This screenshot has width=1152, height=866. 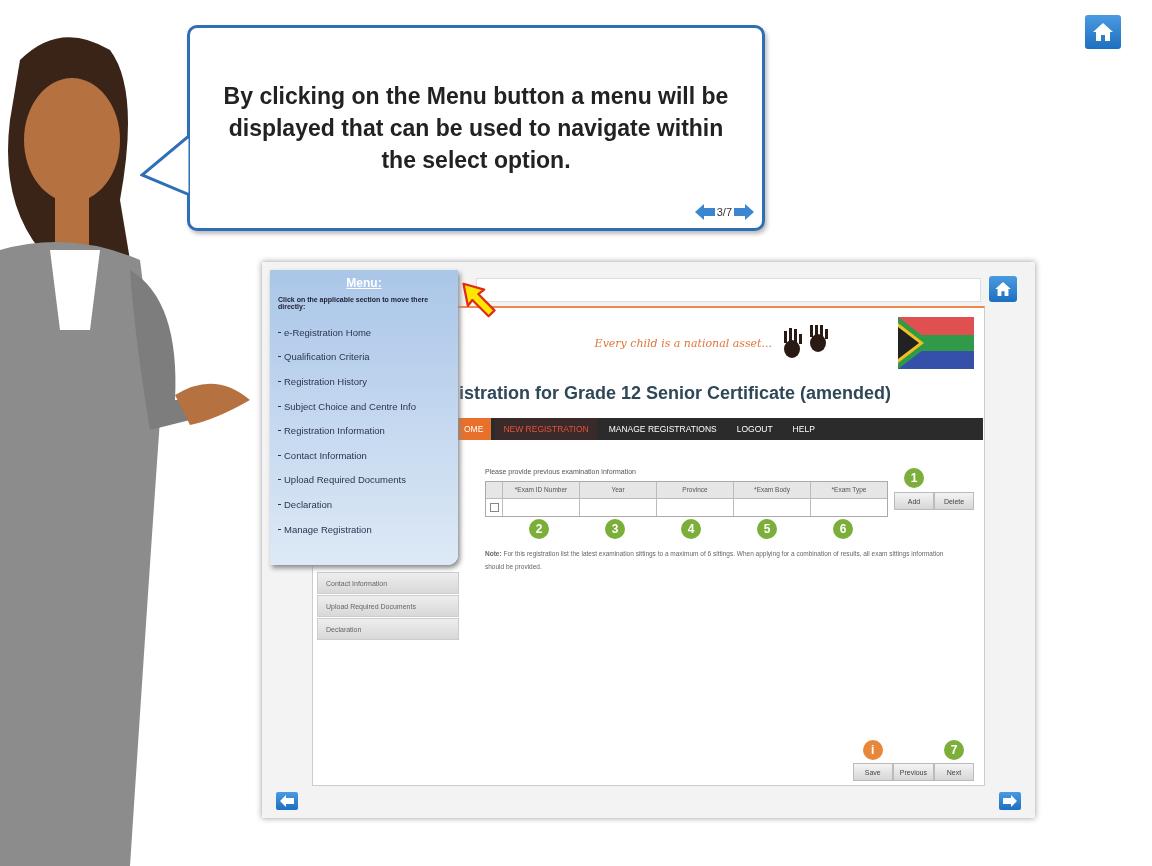 What do you see at coordinates (1010, 801) in the screenshot?
I see `next-button` at bounding box center [1010, 801].